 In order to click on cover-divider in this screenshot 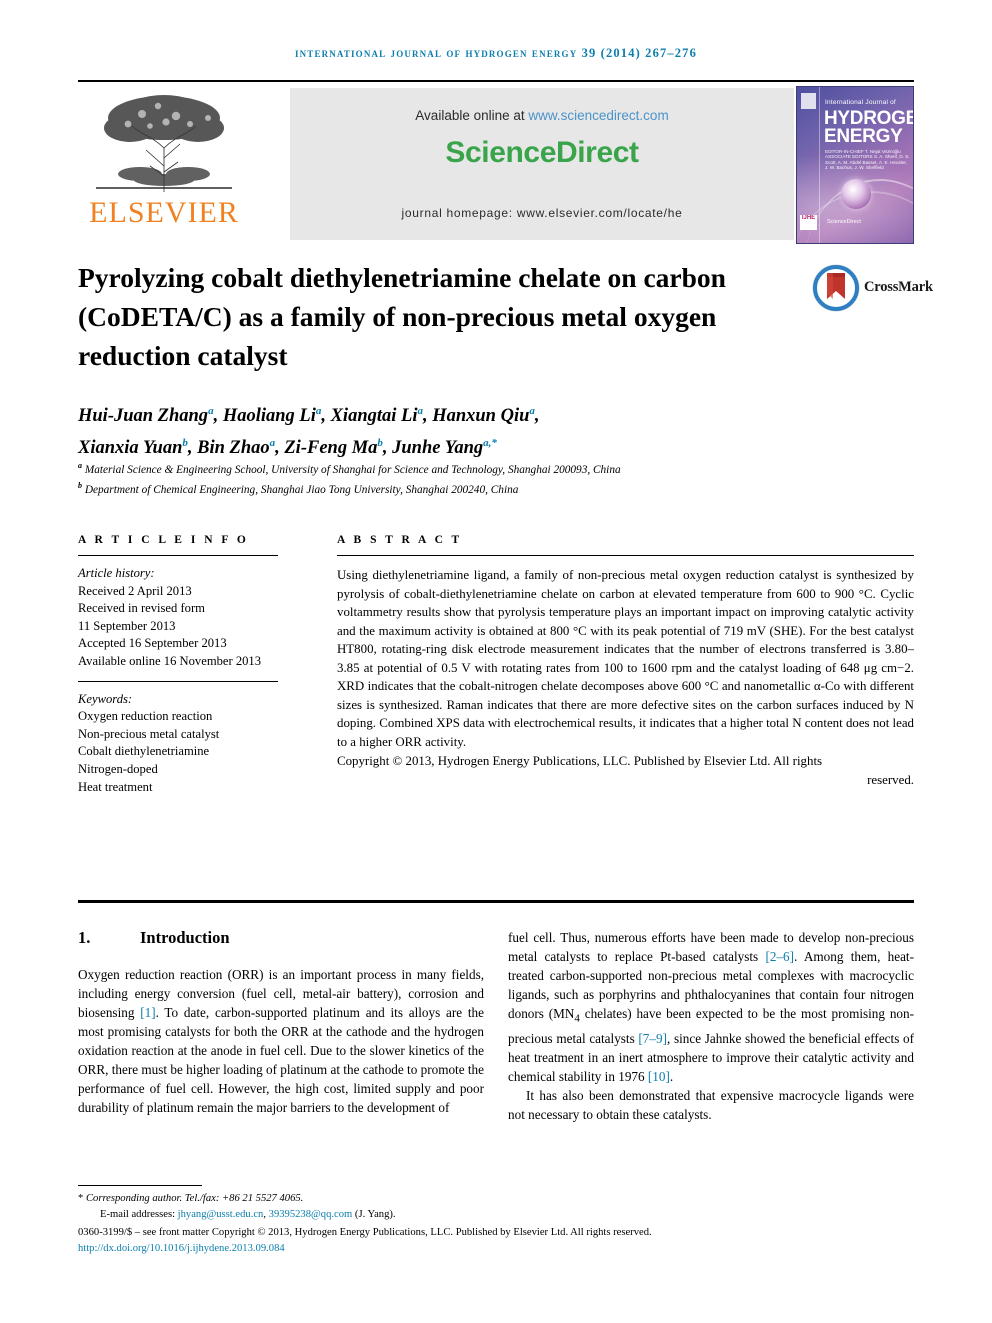, I will do `click(819, 165)`.